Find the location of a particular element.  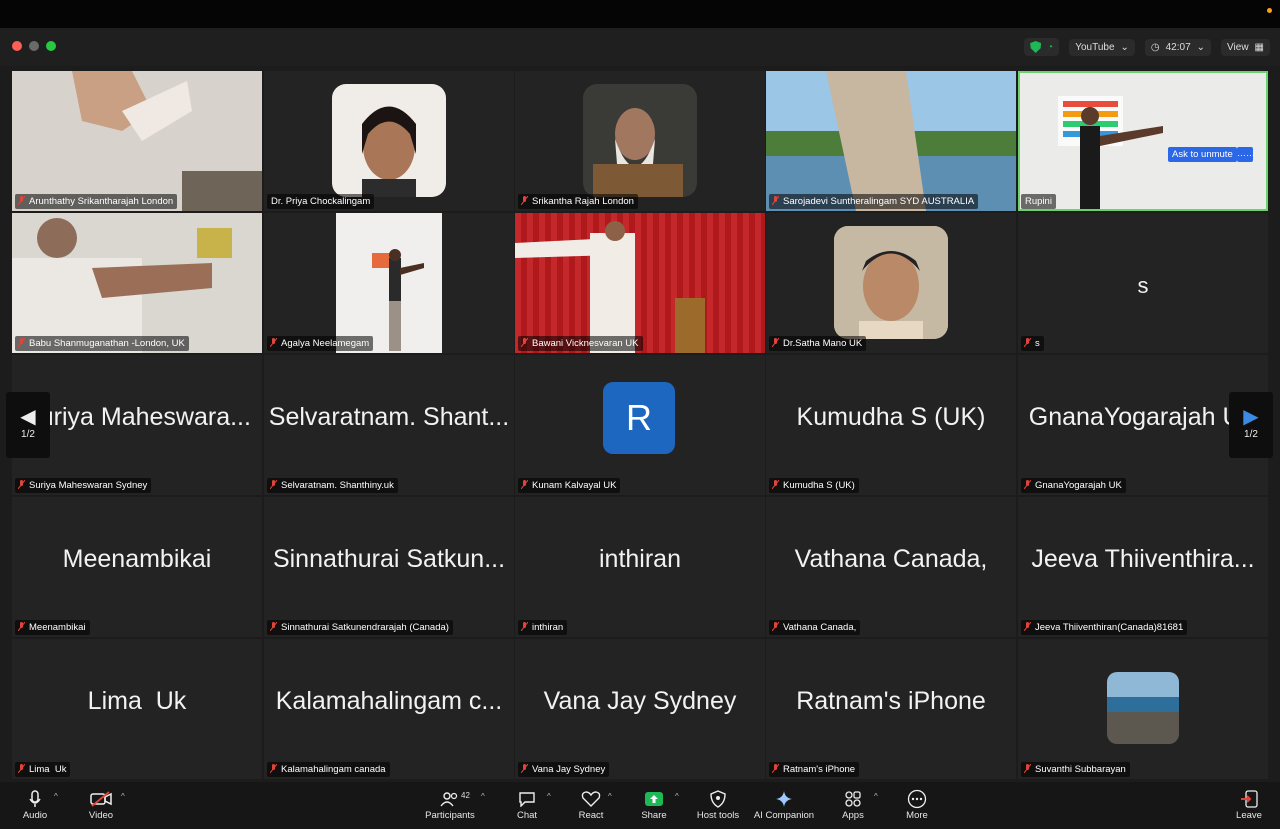

chevron-right-icon: ▶ is located at coordinates (1251, 417).